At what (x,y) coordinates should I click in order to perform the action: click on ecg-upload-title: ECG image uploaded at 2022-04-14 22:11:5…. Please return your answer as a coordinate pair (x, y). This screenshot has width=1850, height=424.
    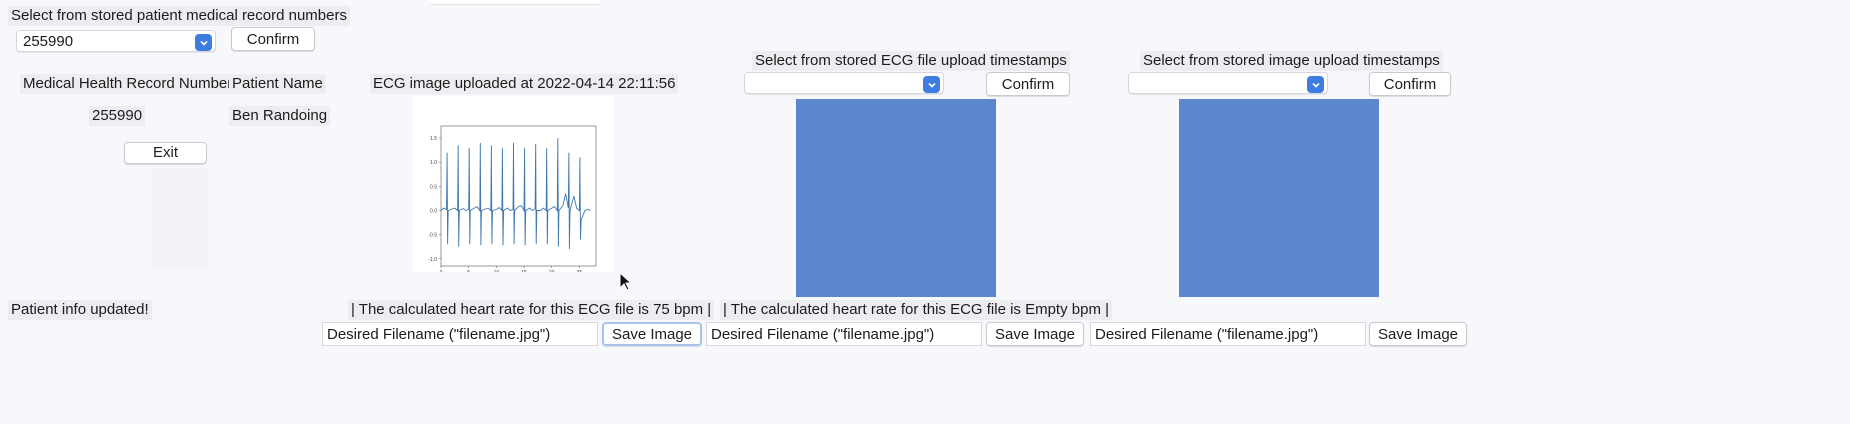
    Looking at the image, I should click on (524, 84).